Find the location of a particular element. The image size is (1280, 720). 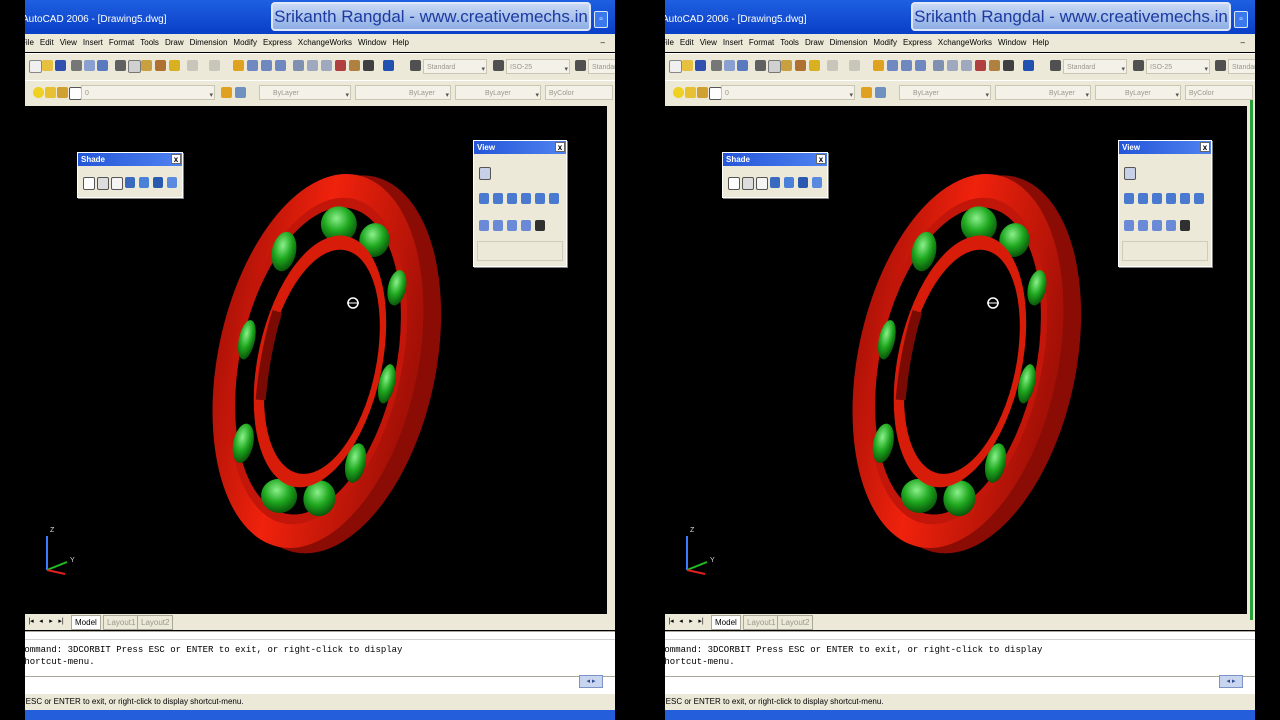

se-iso-icon is located at coordinates (1143, 225).